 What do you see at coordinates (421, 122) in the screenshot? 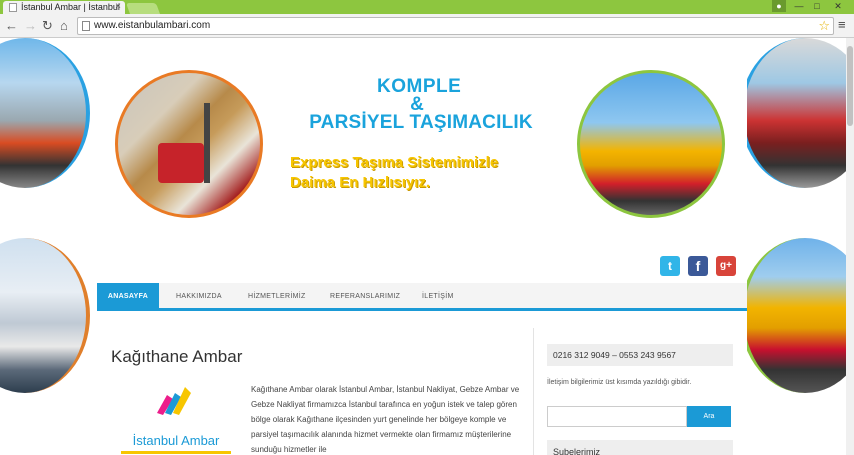
I see `banner-title-line2: PARSİYEL TAŞIMACILIK` at bounding box center [421, 122].